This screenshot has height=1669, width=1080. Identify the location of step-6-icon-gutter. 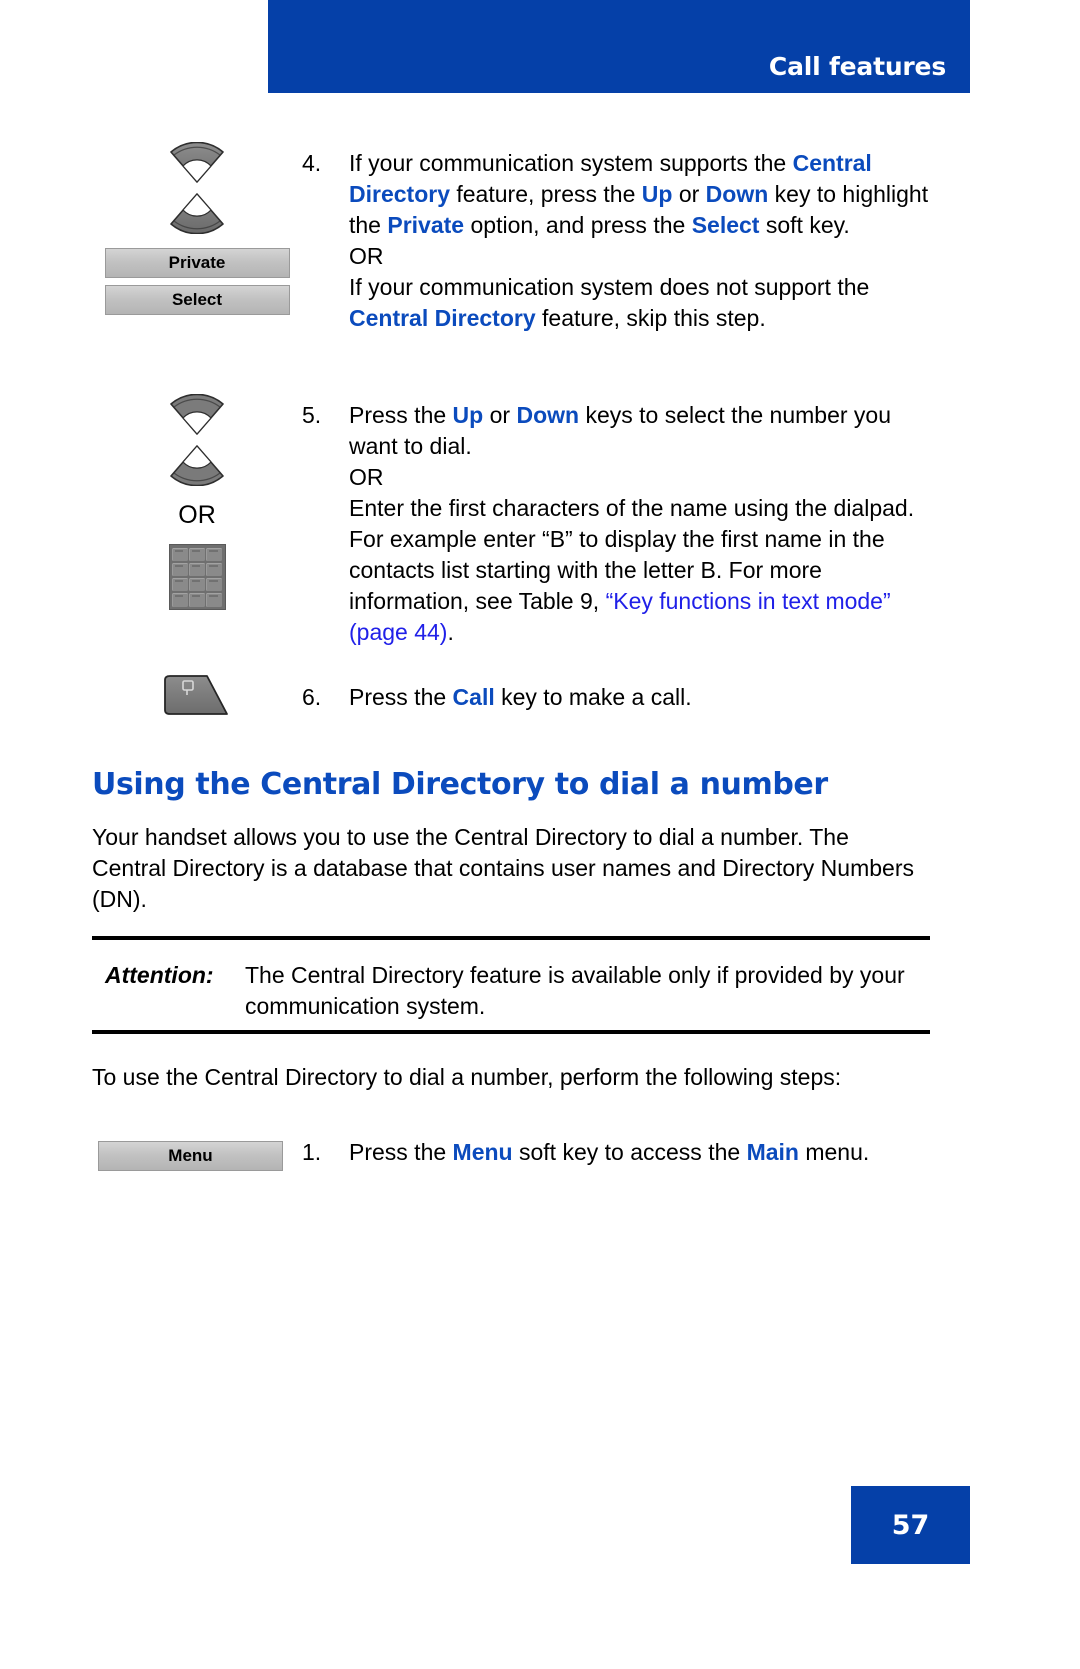
(197, 691).